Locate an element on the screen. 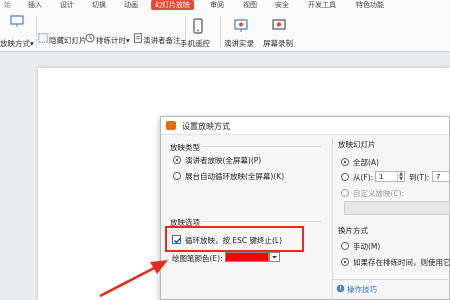 Image resolution: width=450 pixels, height=300 pixels. from-slide-input: 1 ▲ ▼ is located at coordinates (390, 176).